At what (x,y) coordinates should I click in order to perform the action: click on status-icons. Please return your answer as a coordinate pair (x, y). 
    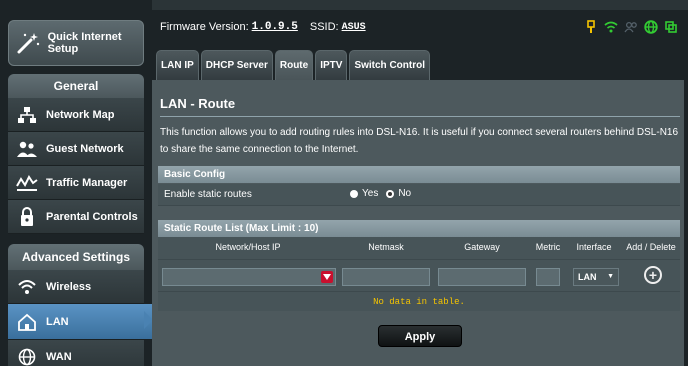
    Looking at the image, I should click on (631, 27).